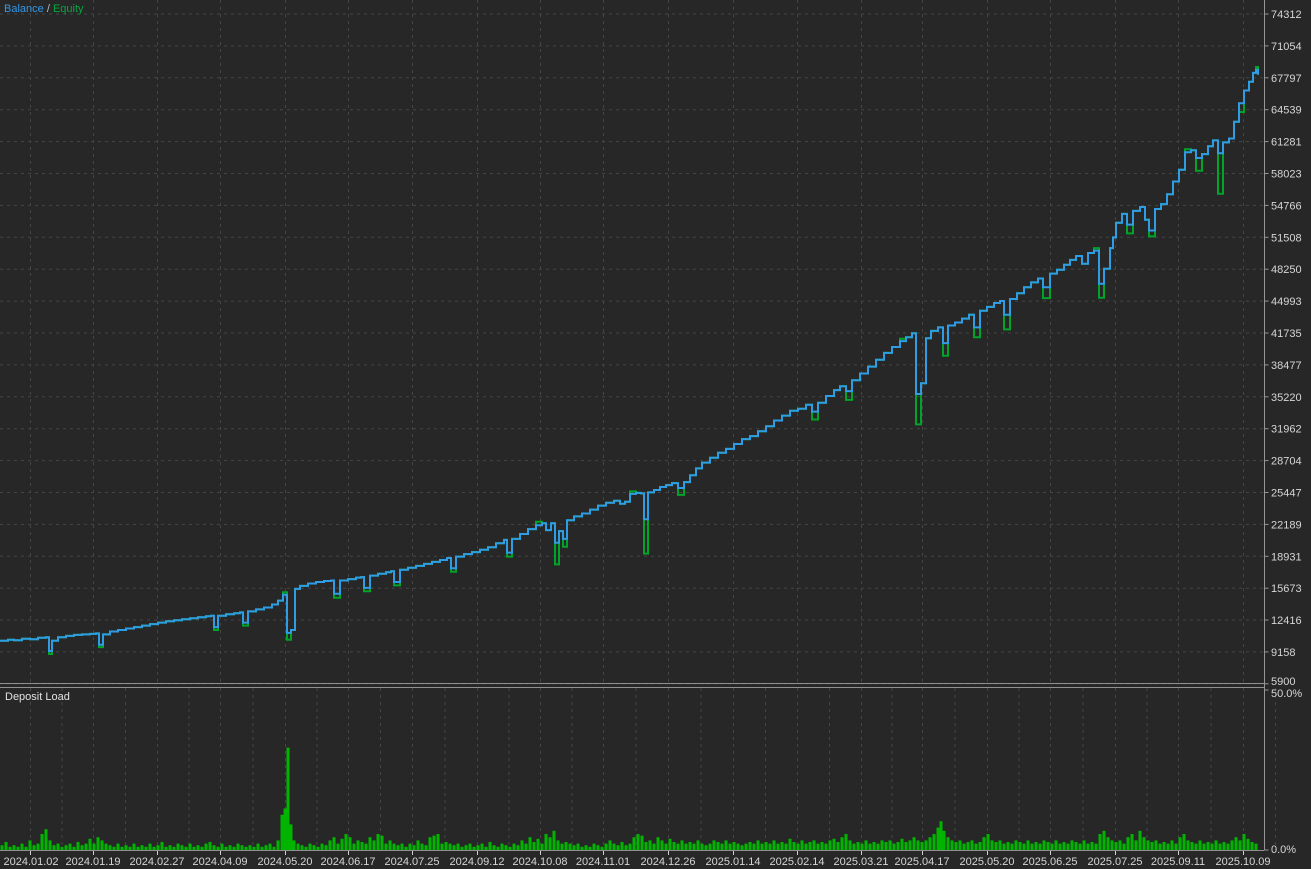  Describe the element at coordinates (1286, 302) in the screenshot. I see `svg-text: 44993` at that location.